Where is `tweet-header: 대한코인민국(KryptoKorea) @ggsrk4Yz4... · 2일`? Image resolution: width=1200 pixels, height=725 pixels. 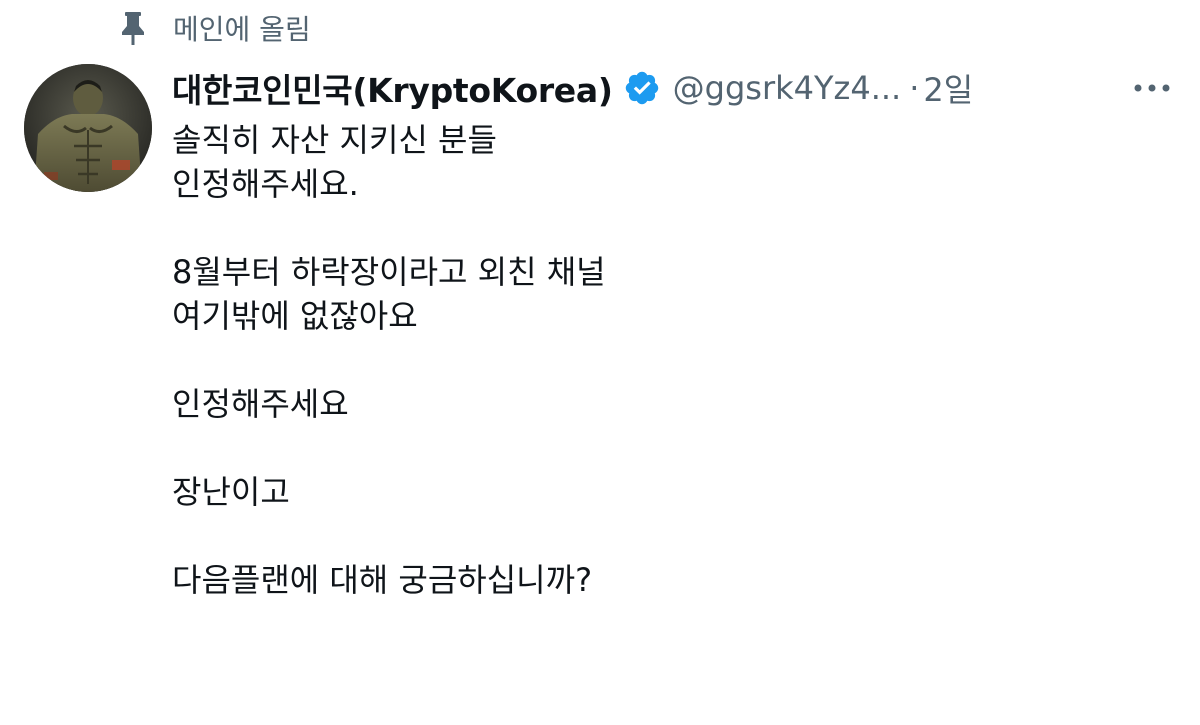
tweet-header: 대한코인민국(KryptoKorea) @ggsrk4Yz4... · 2일 is located at coordinates (572, 88).